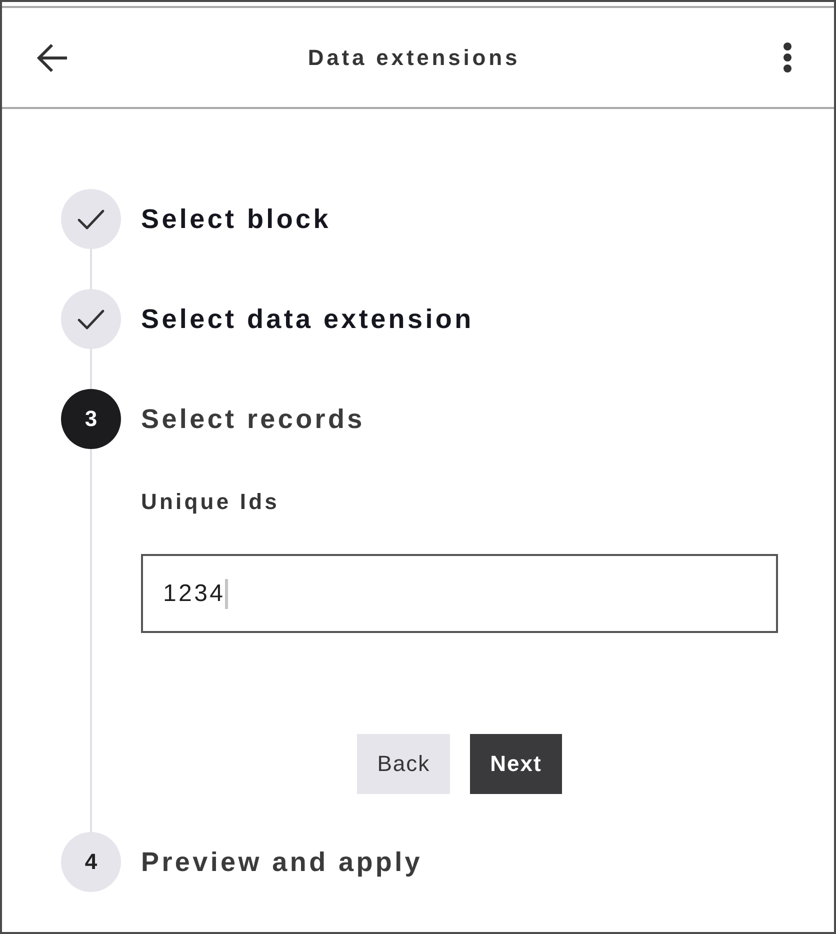 This screenshot has height=934, width=836. I want to click on step-number: 4, so click(91, 862).